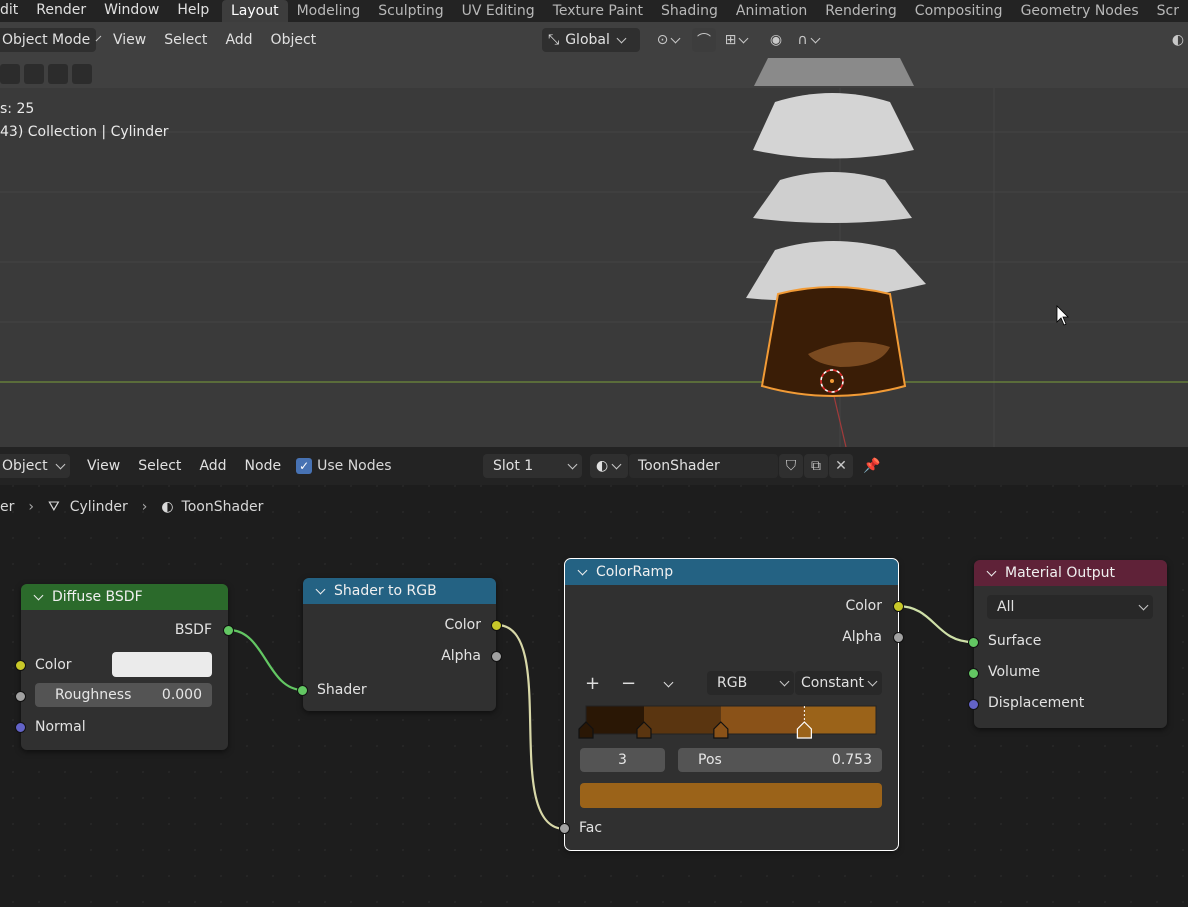 This screenshot has width=1188, height=907. Describe the element at coordinates (628, 683) in the screenshot. I see `remove-stop-button: −` at that location.